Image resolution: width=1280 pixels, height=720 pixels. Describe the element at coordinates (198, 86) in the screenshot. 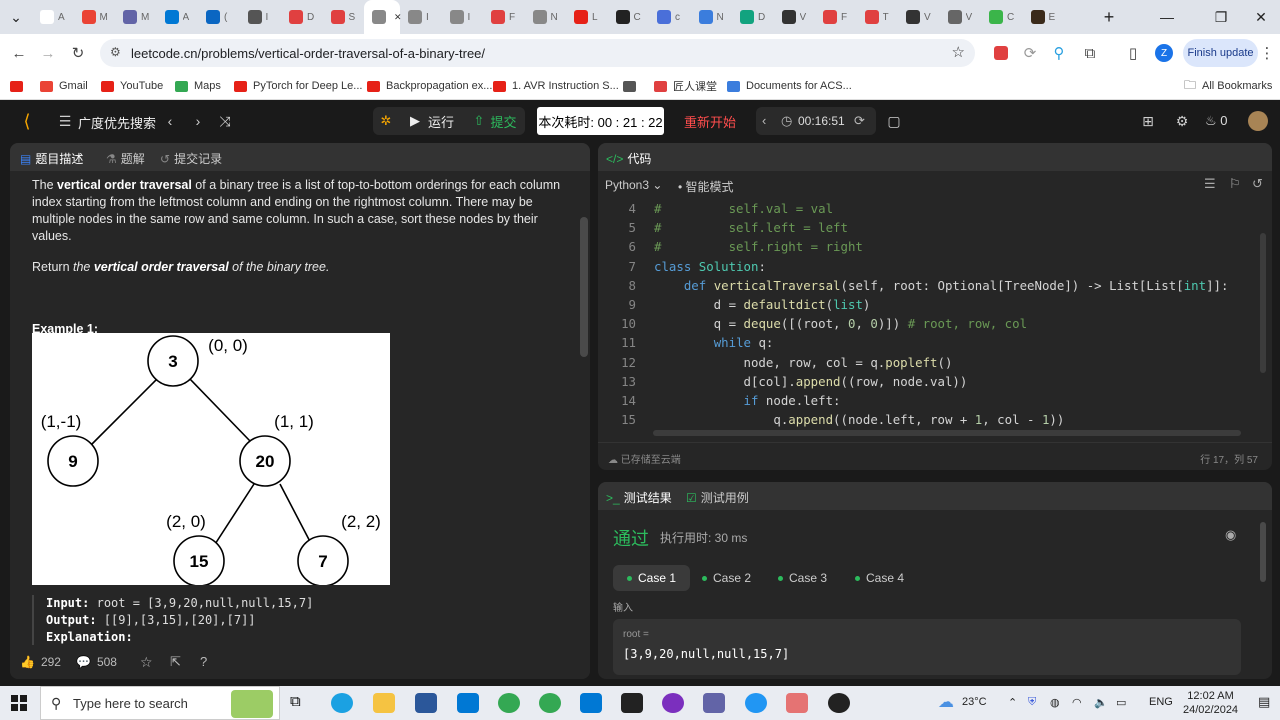

I see `bookmark-item: Maps` at that location.